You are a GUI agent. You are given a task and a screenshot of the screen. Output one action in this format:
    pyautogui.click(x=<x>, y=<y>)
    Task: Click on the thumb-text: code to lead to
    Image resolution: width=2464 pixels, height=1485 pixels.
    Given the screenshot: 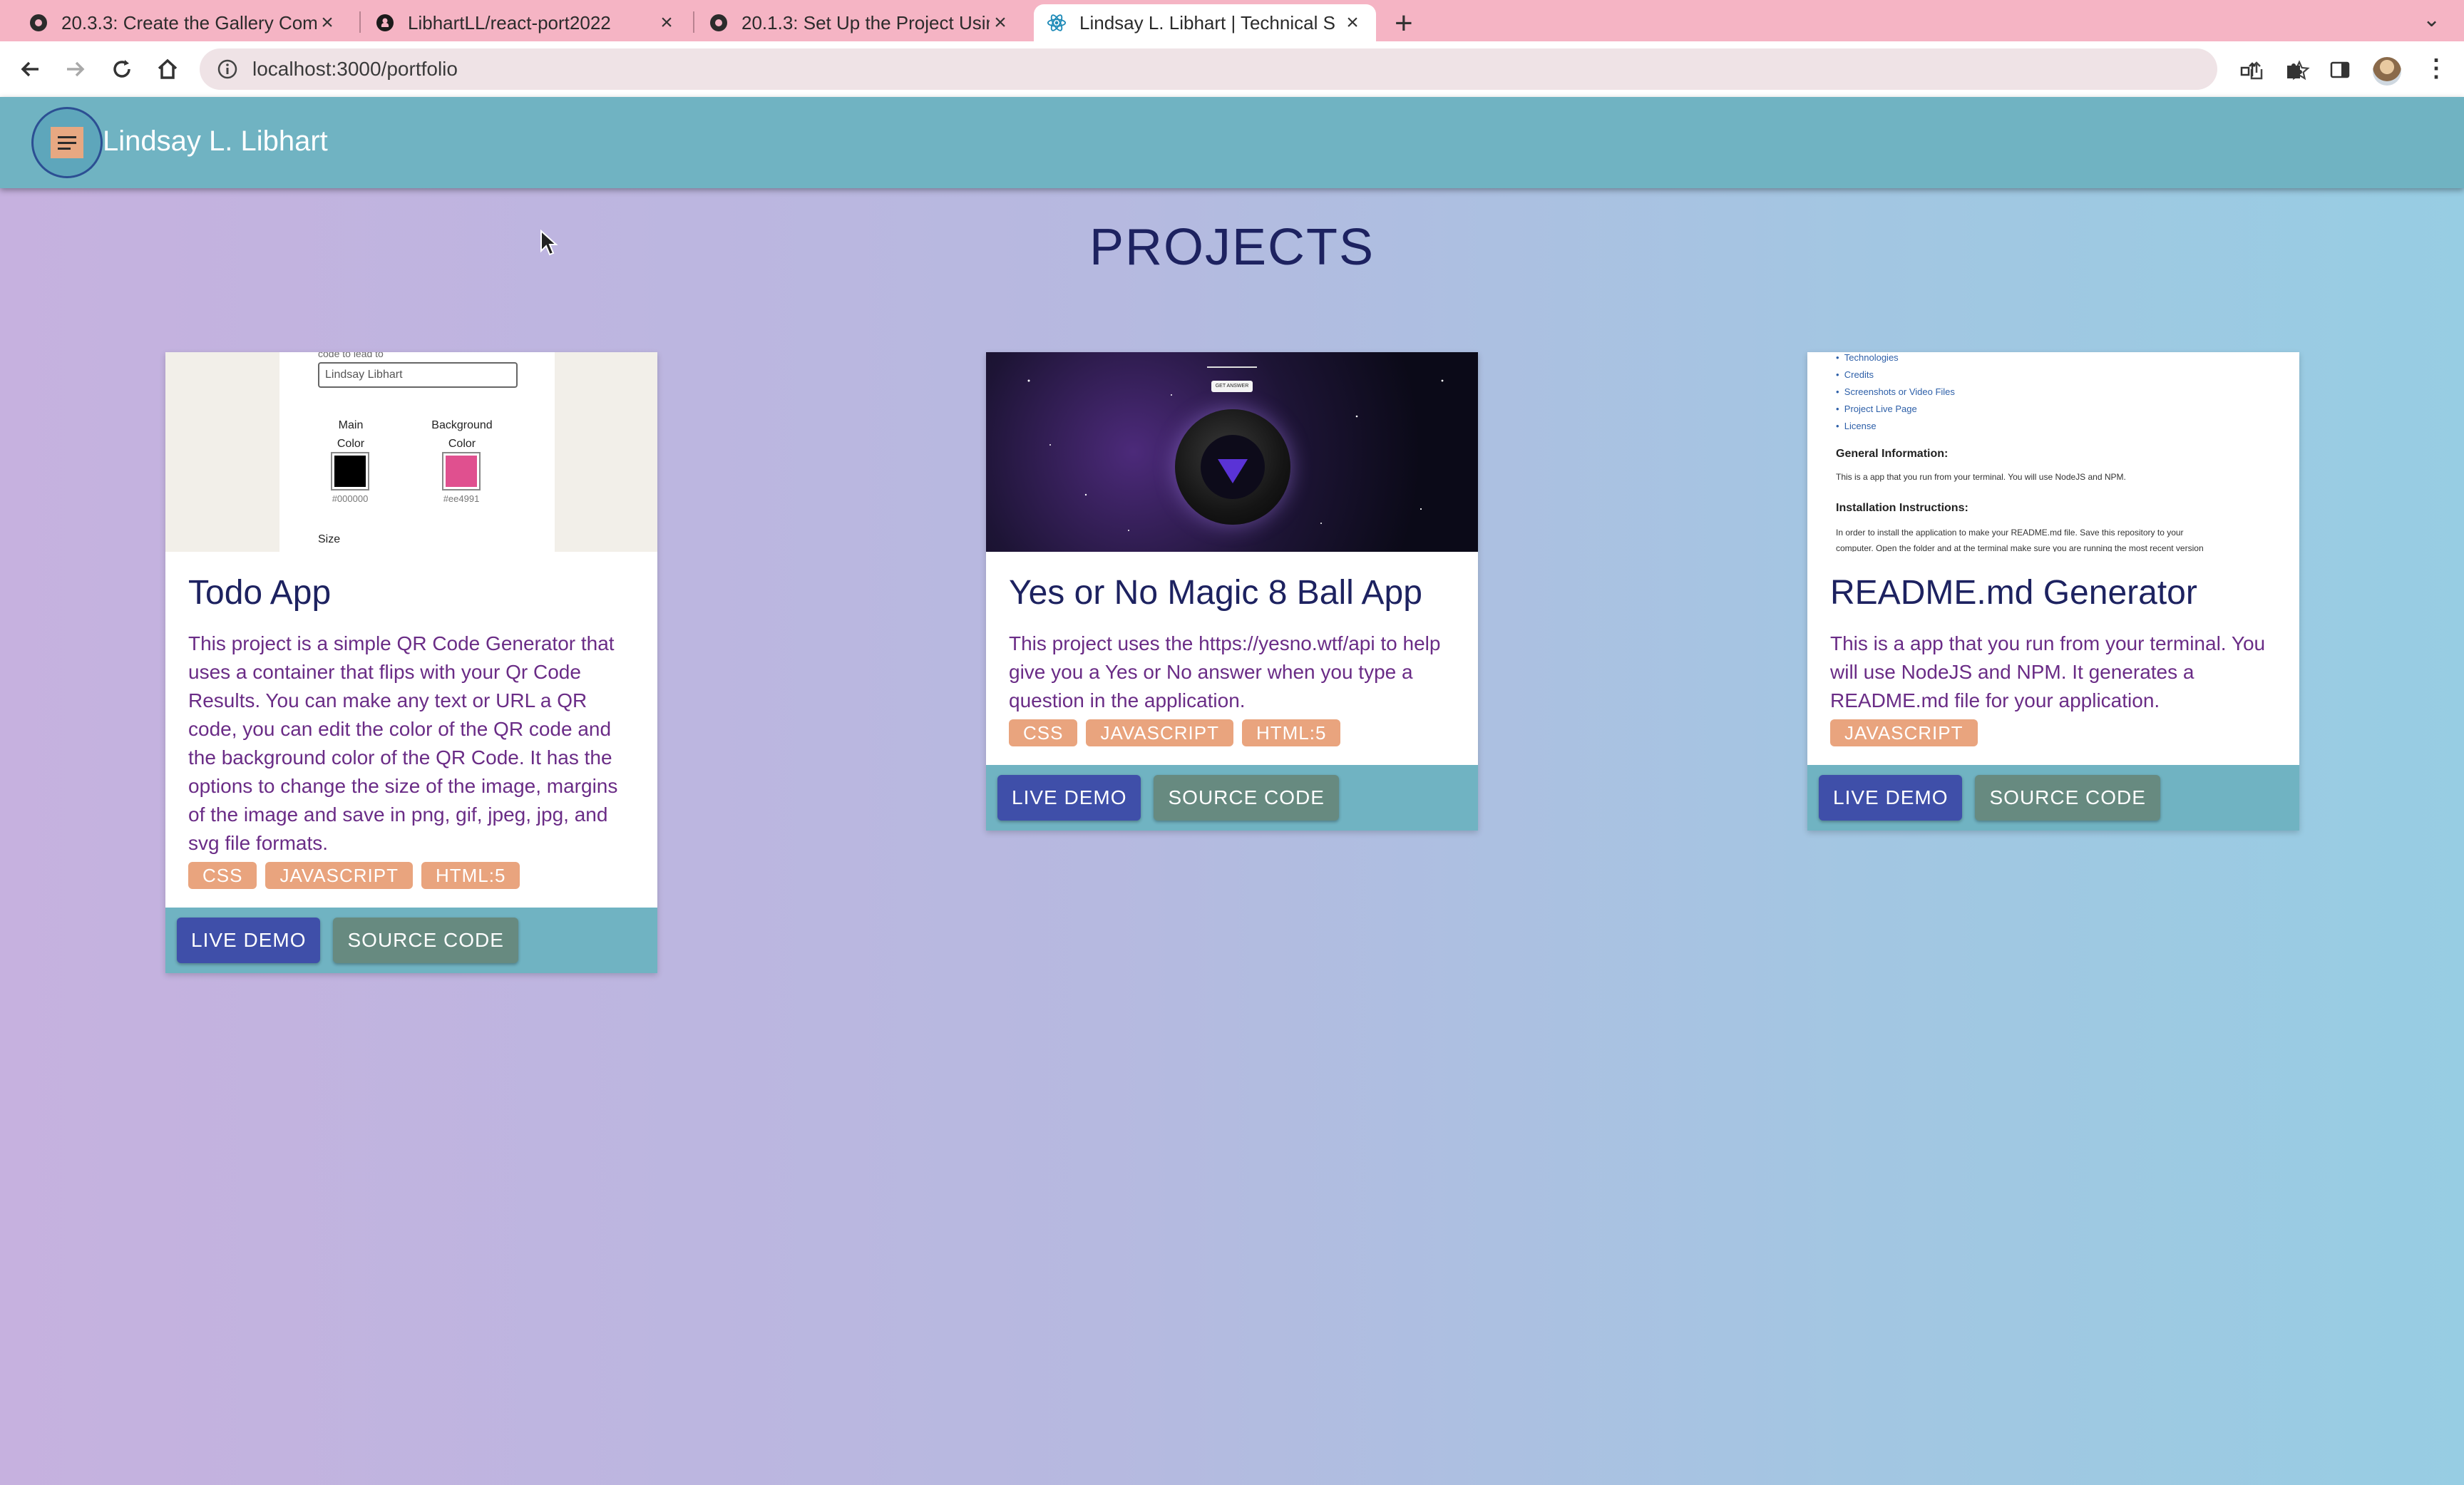 What is the action you would take?
    pyautogui.click(x=351, y=355)
    